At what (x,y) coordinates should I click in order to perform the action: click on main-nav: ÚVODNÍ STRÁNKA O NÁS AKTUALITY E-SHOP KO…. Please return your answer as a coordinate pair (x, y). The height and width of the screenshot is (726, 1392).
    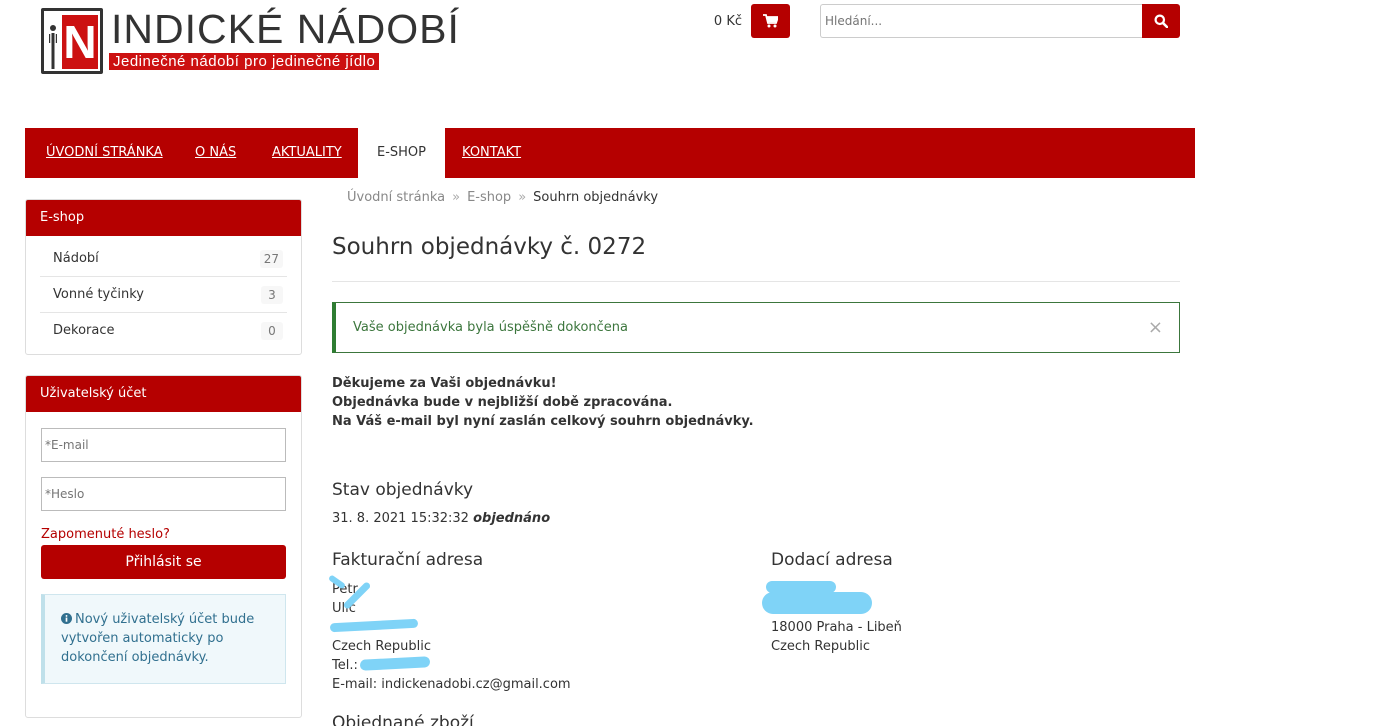
    Looking at the image, I should click on (610, 153).